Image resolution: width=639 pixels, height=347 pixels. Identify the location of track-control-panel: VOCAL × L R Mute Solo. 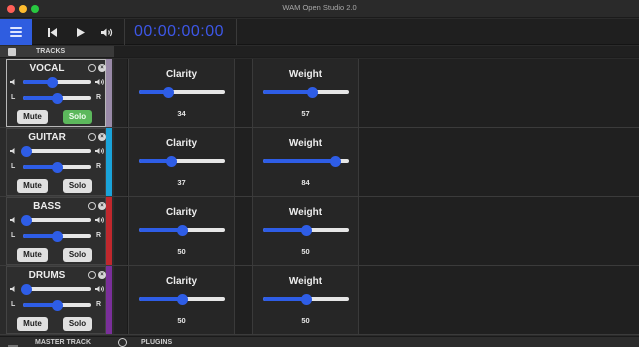
(56, 93).